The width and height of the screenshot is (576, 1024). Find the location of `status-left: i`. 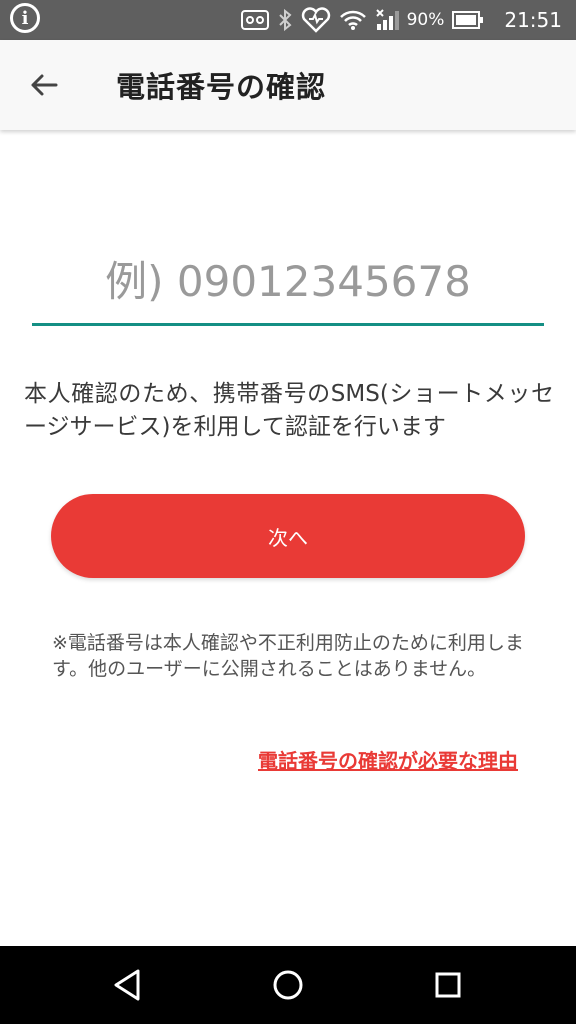

status-left: i is located at coordinates (25, 18).